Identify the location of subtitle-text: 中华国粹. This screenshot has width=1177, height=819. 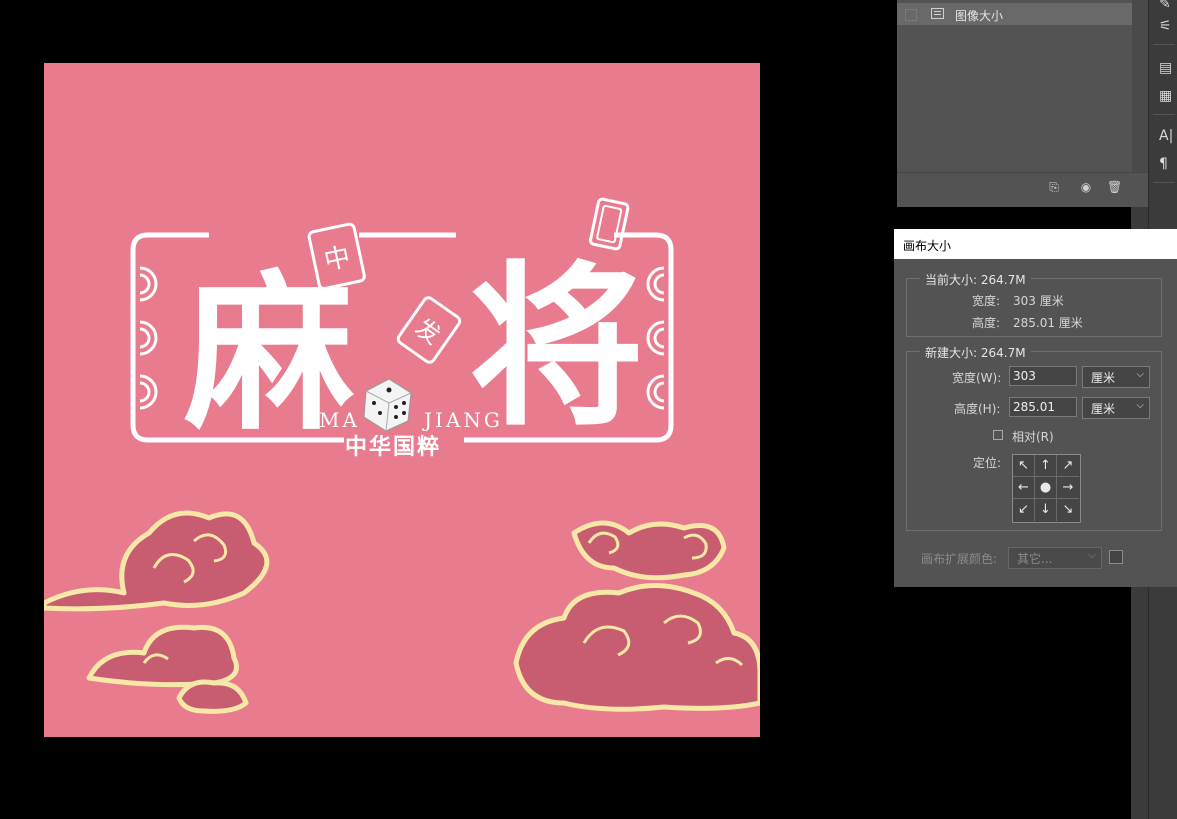
(393, 447).